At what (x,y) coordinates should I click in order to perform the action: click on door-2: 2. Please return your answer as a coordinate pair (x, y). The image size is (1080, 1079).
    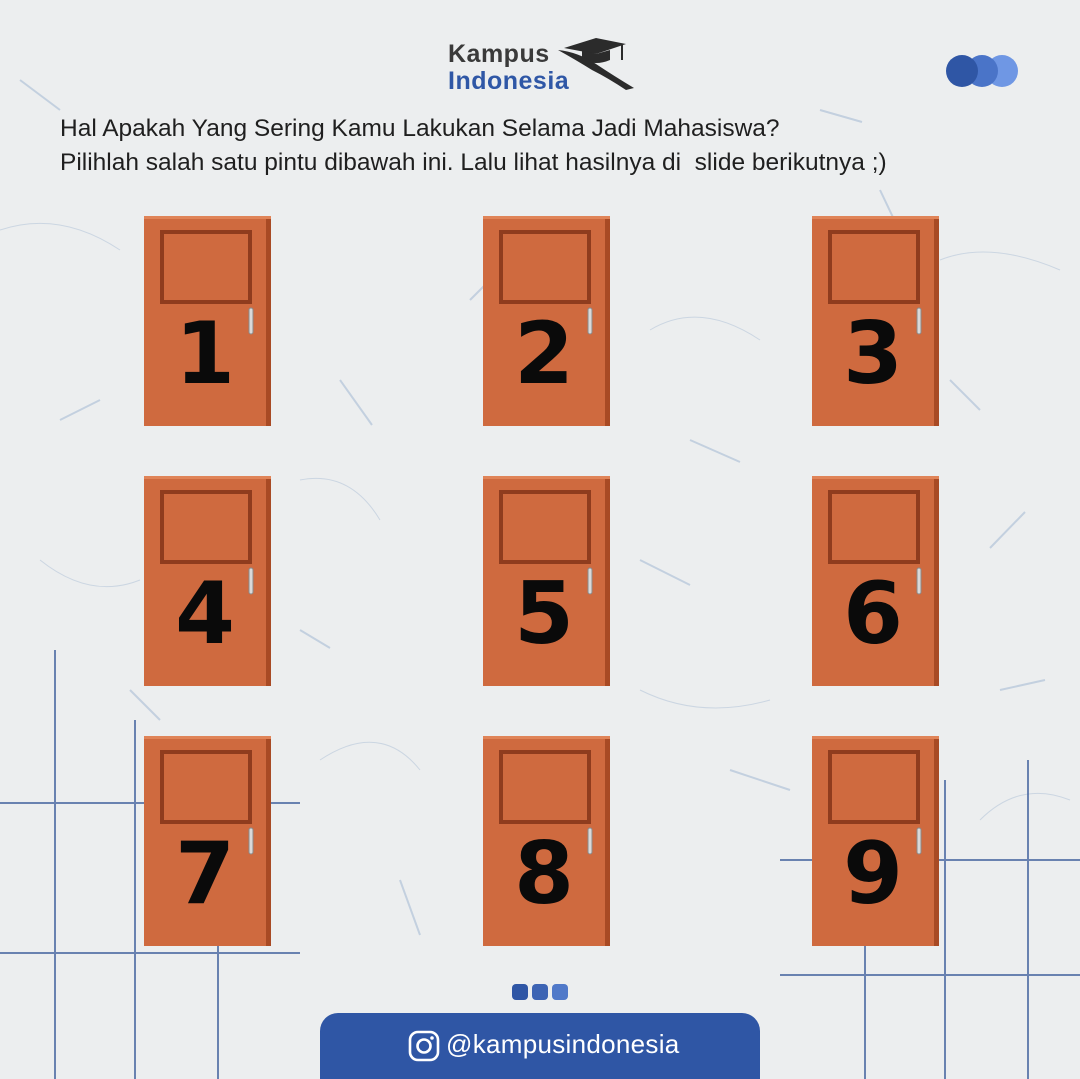
    Looking at the image, I should click on (549, 322).